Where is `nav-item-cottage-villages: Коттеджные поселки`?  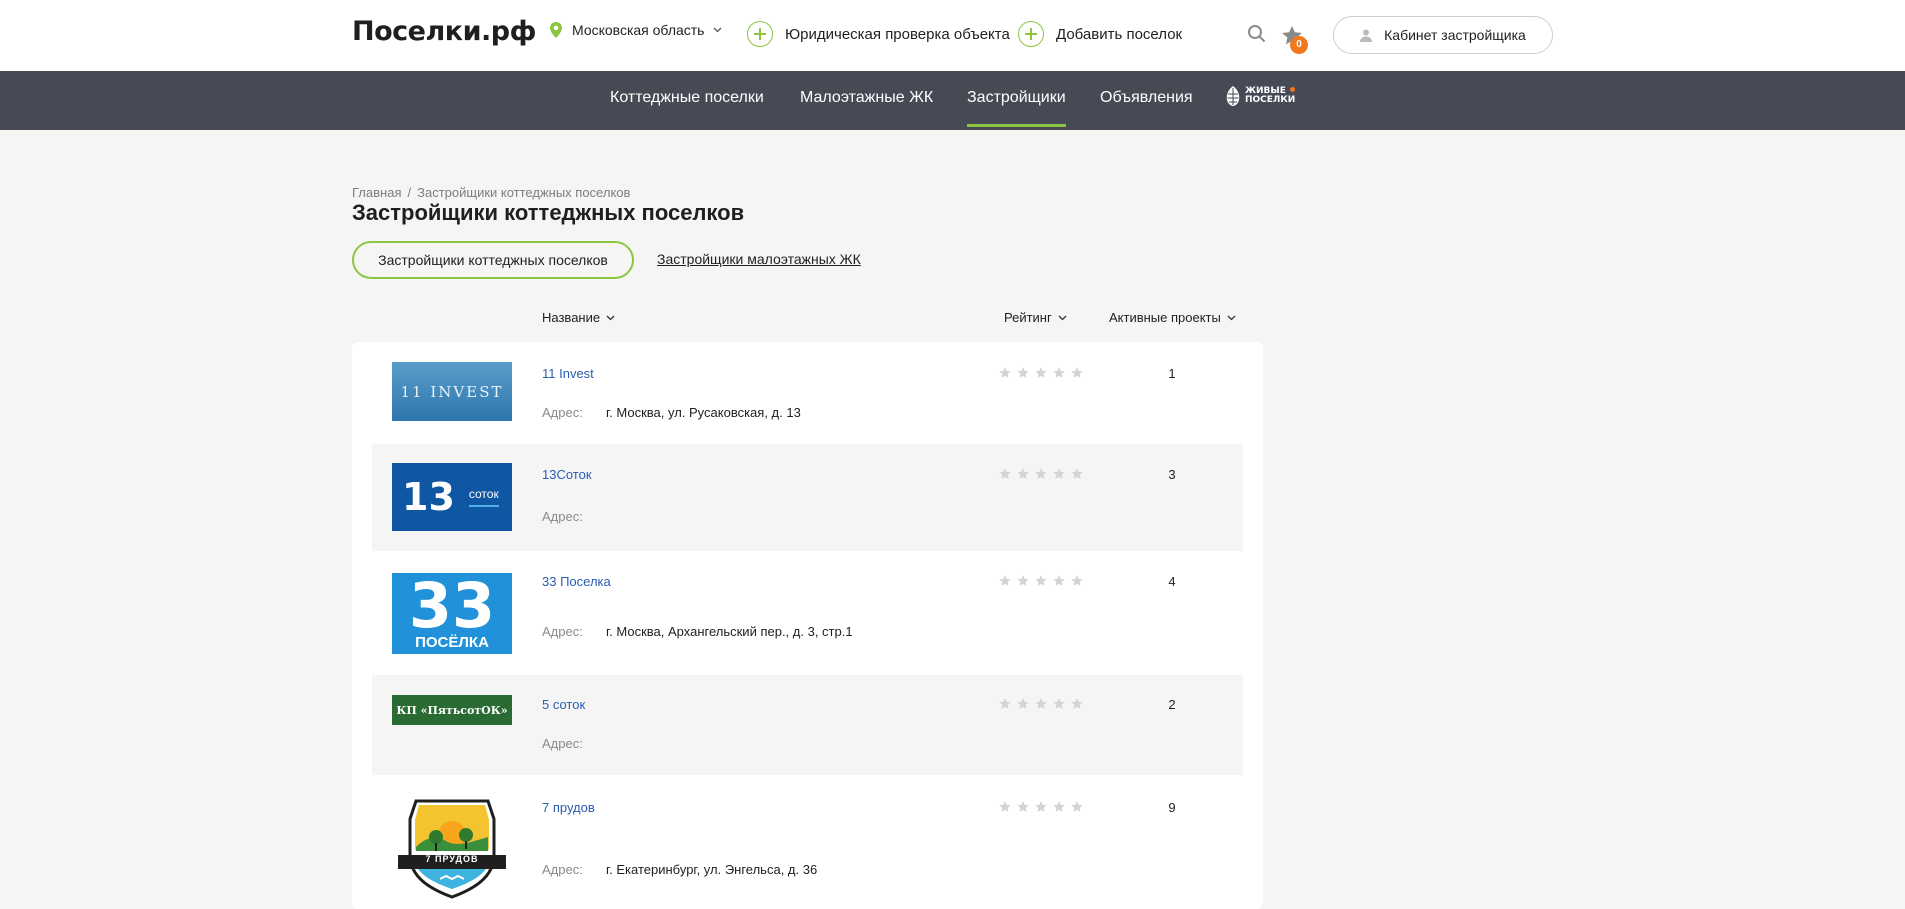 nav-item-cottage-villages: Коттеджные поселки is located at coordinates (687, 98).